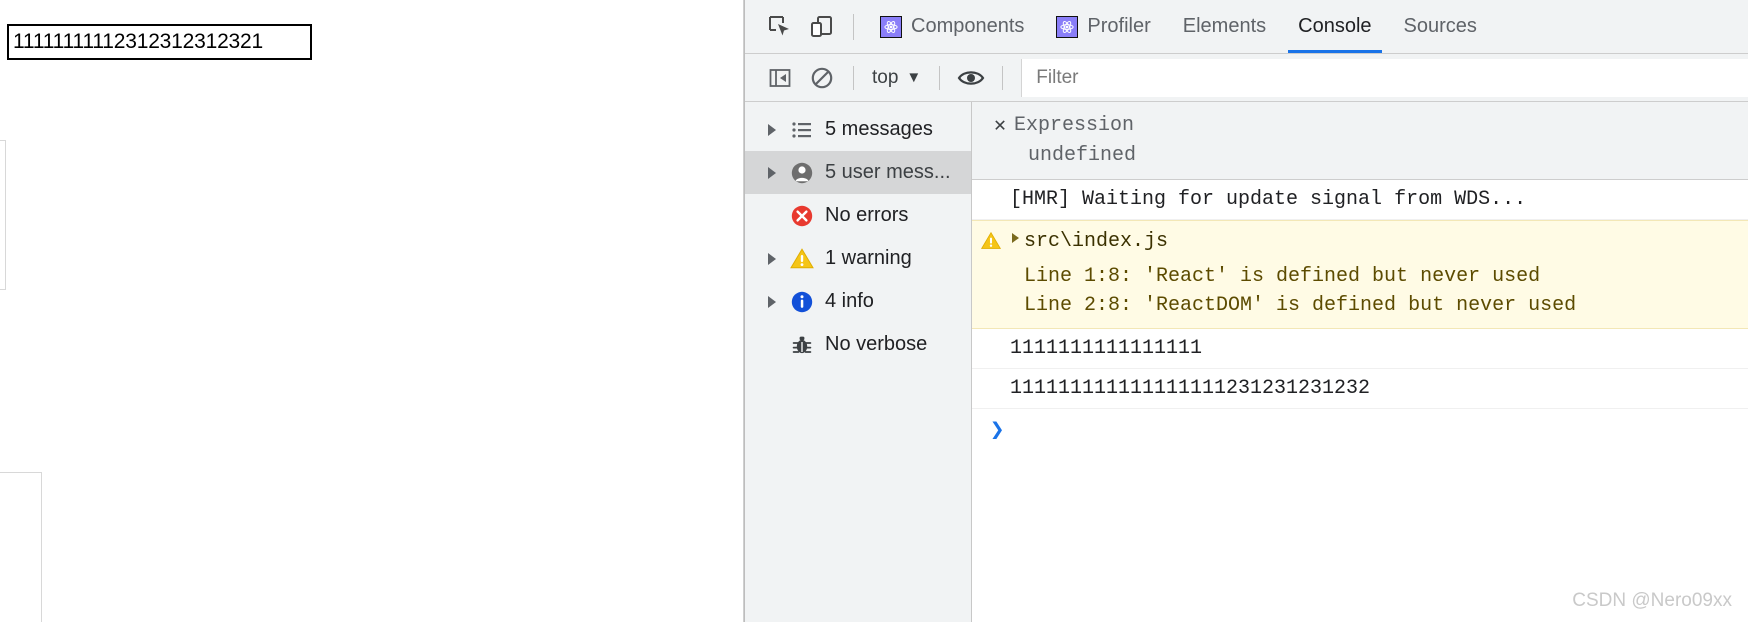 This screenshot has height=622, width=1748. What do you see at coordinates (3, 215) in the screenshot?
I see `page-decoration-left-top` at bounding box center [3, 215].